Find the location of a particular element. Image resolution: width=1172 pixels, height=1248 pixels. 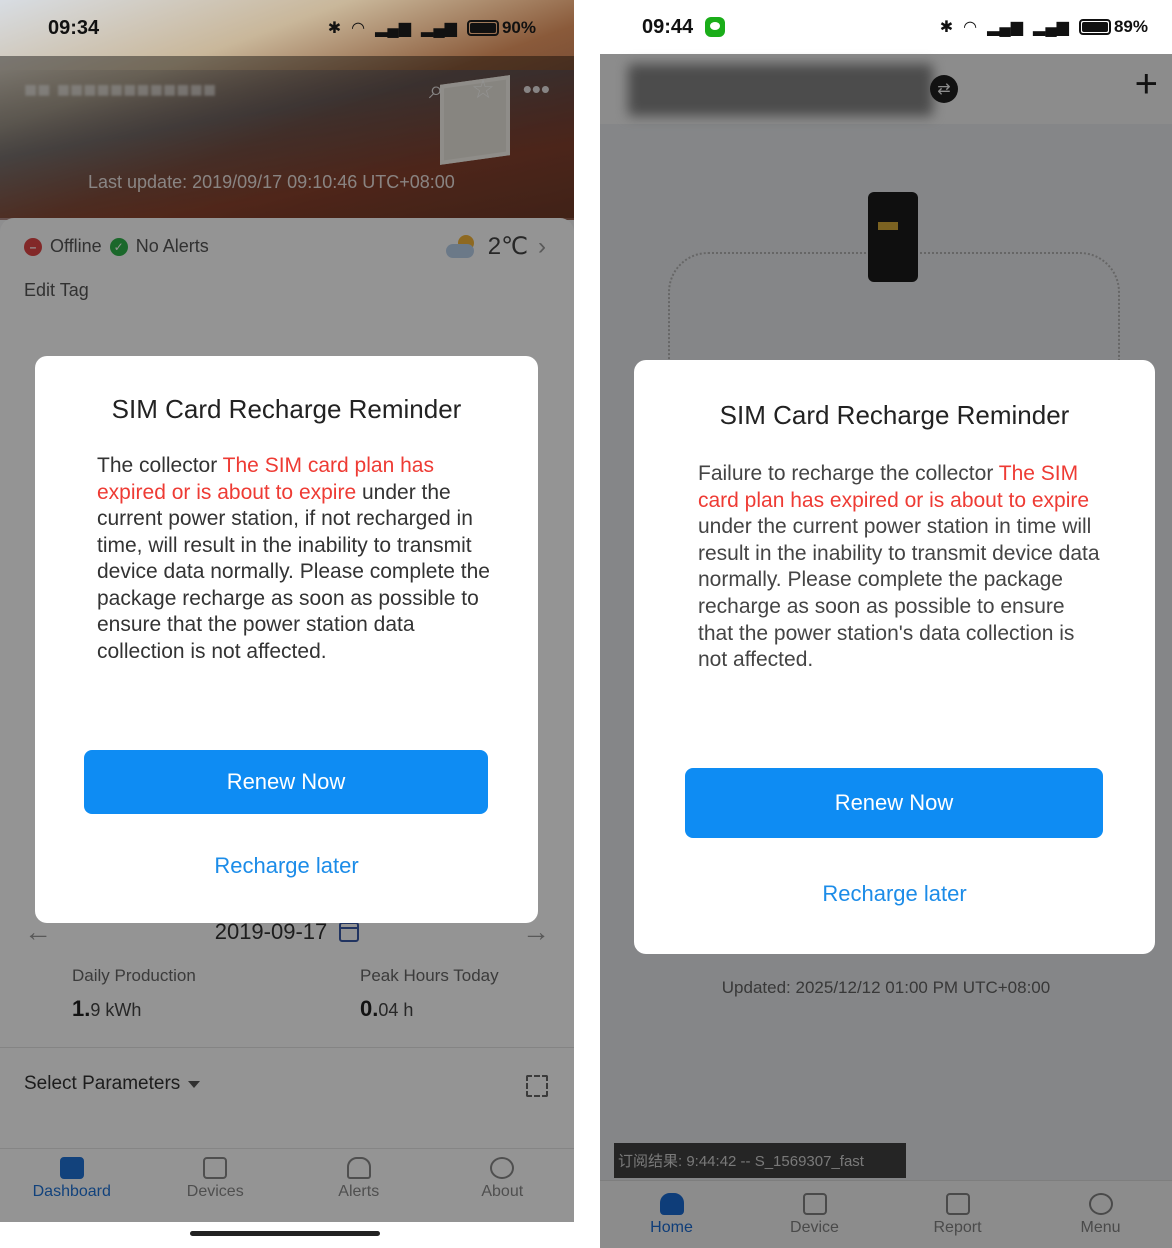

wechat-icon is located at coordinates (715, 27).